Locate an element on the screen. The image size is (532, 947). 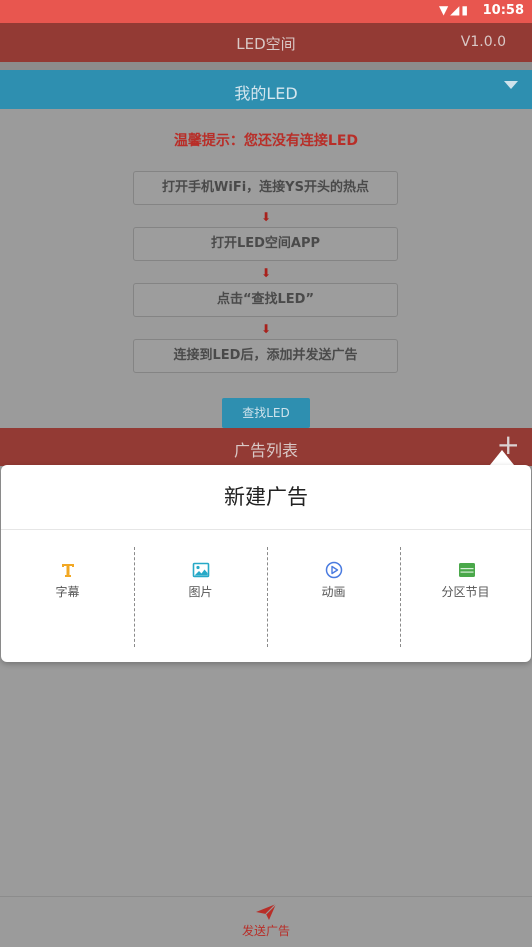
step-3: 点击“查找LED” is located at coordinates (265, 300).